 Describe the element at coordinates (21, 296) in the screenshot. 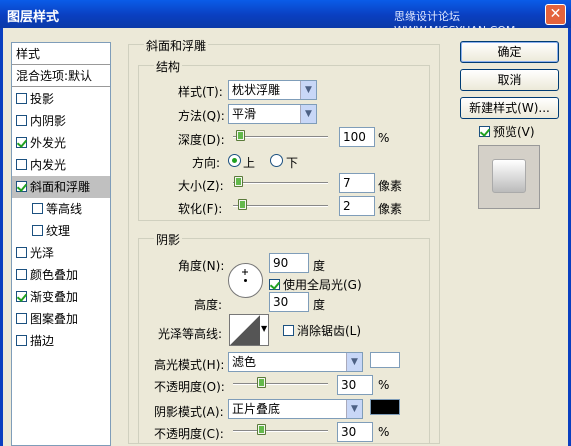

I see `checkbox-gradient-overlay` at that location.